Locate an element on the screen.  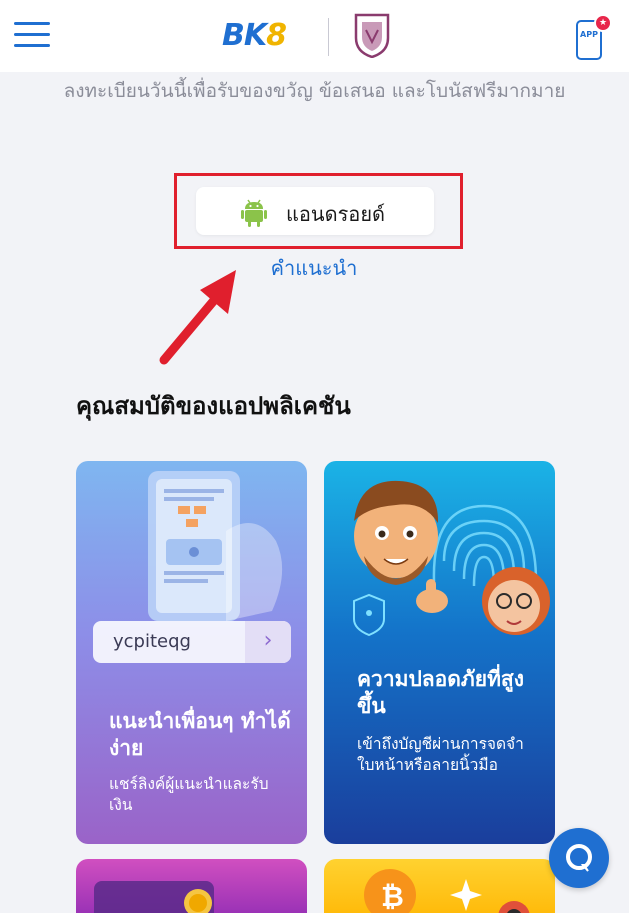
security-illustration is located at coordinates (451, 558).